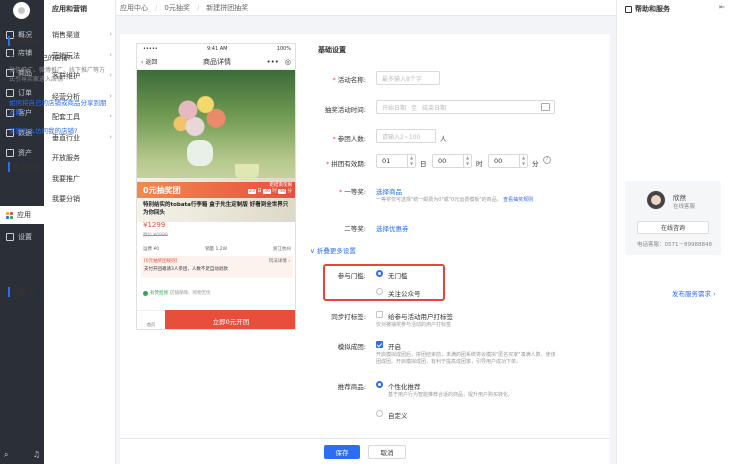 The image size is (730, 464). Describe the element at coordinates (628, 9) in the screenshot. I see `help-icon` at that location.